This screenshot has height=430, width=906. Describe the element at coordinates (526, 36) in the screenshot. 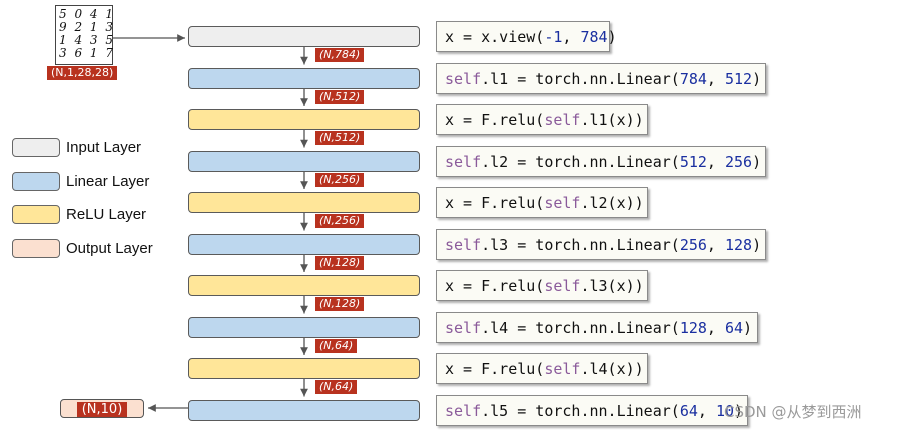

I see `code-line-box: x = x.view(-1, 784)` at that location.